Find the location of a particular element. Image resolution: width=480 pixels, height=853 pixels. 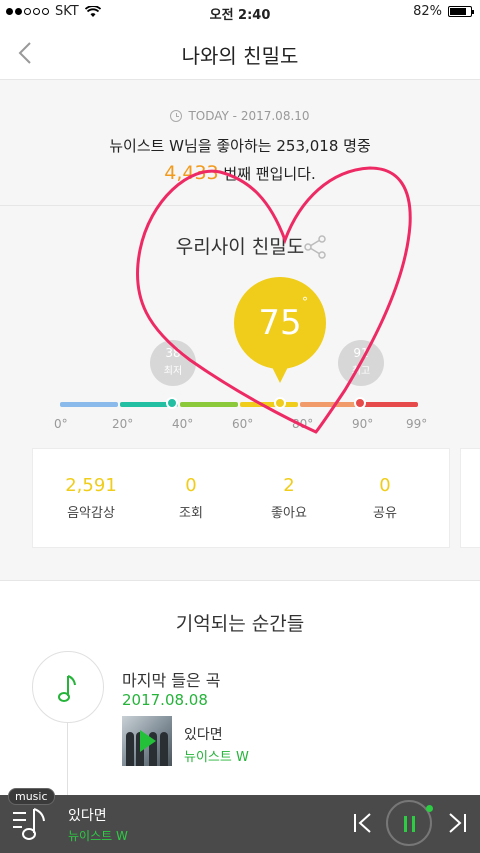

highest-dot is located at coordinates (360, 403).